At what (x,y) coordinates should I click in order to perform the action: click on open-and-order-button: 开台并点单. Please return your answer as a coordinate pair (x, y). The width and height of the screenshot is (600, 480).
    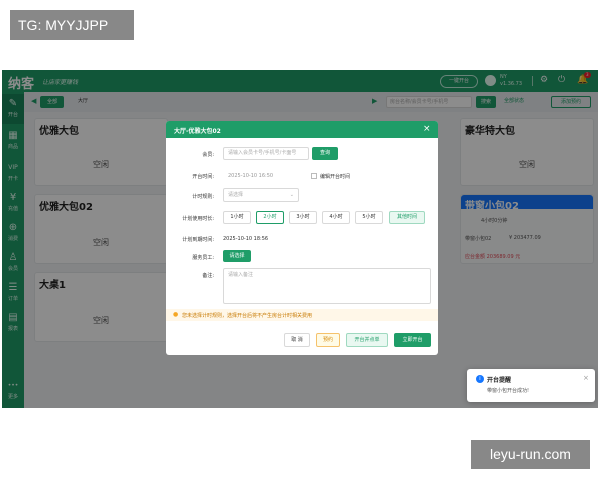
    Looking at the image, I should click on (367, 340).